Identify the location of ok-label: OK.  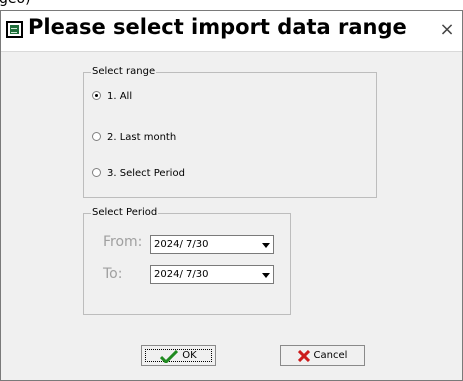
(189, 355).